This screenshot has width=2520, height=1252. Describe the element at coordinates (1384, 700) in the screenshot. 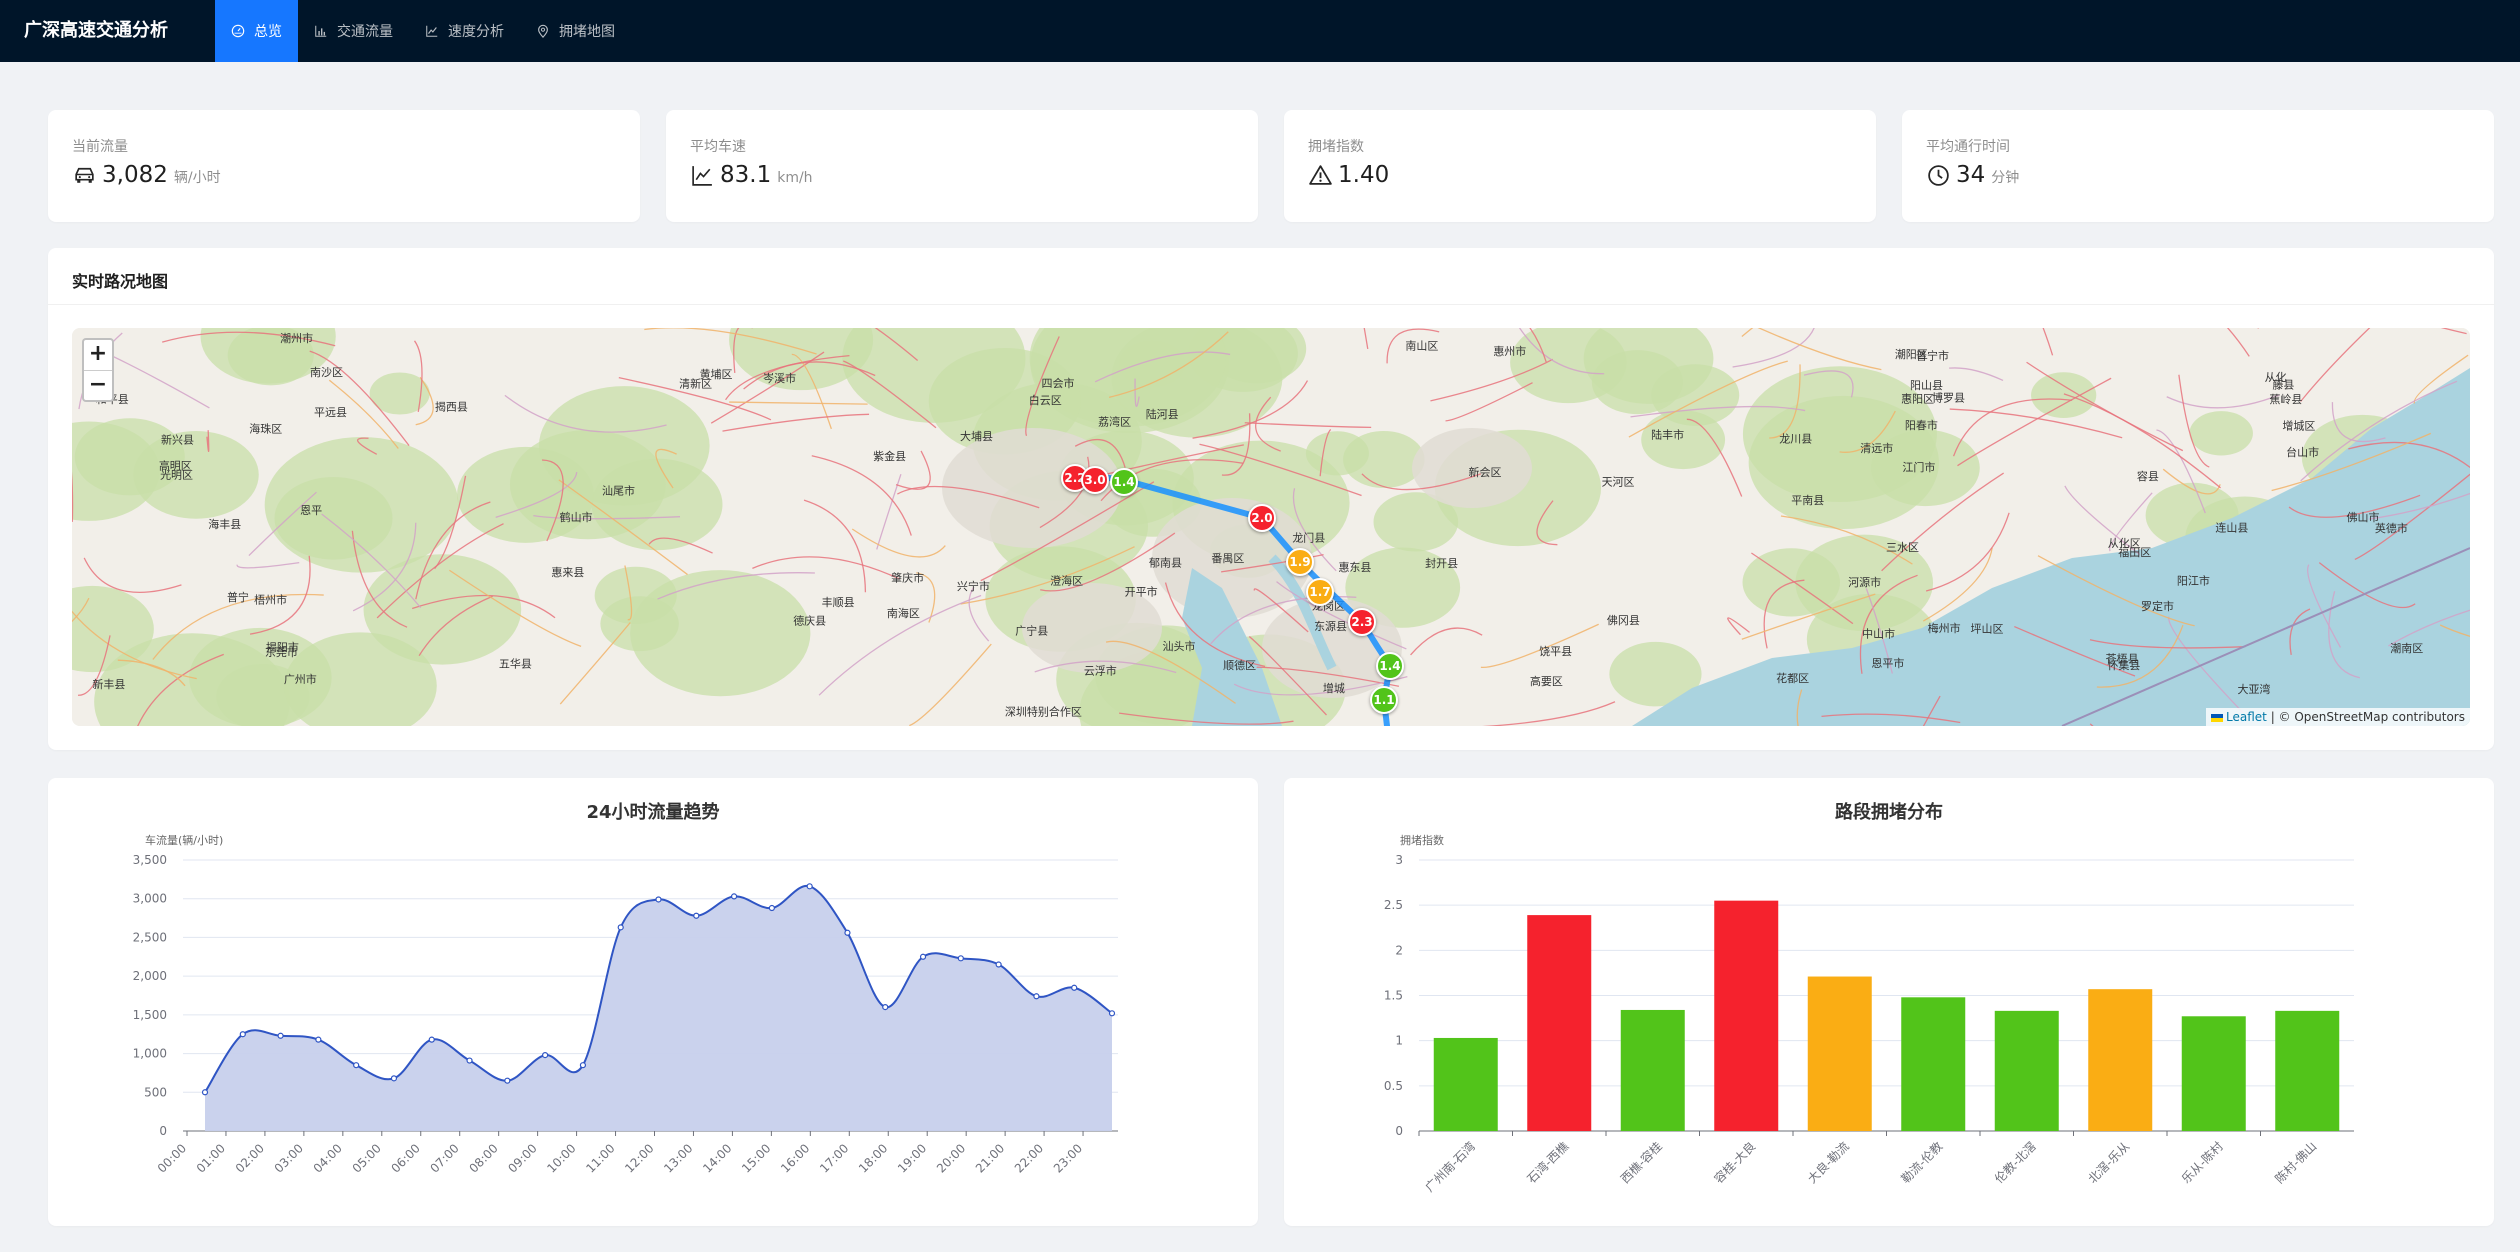

I see `congestion-marker: 1.1` at that location.